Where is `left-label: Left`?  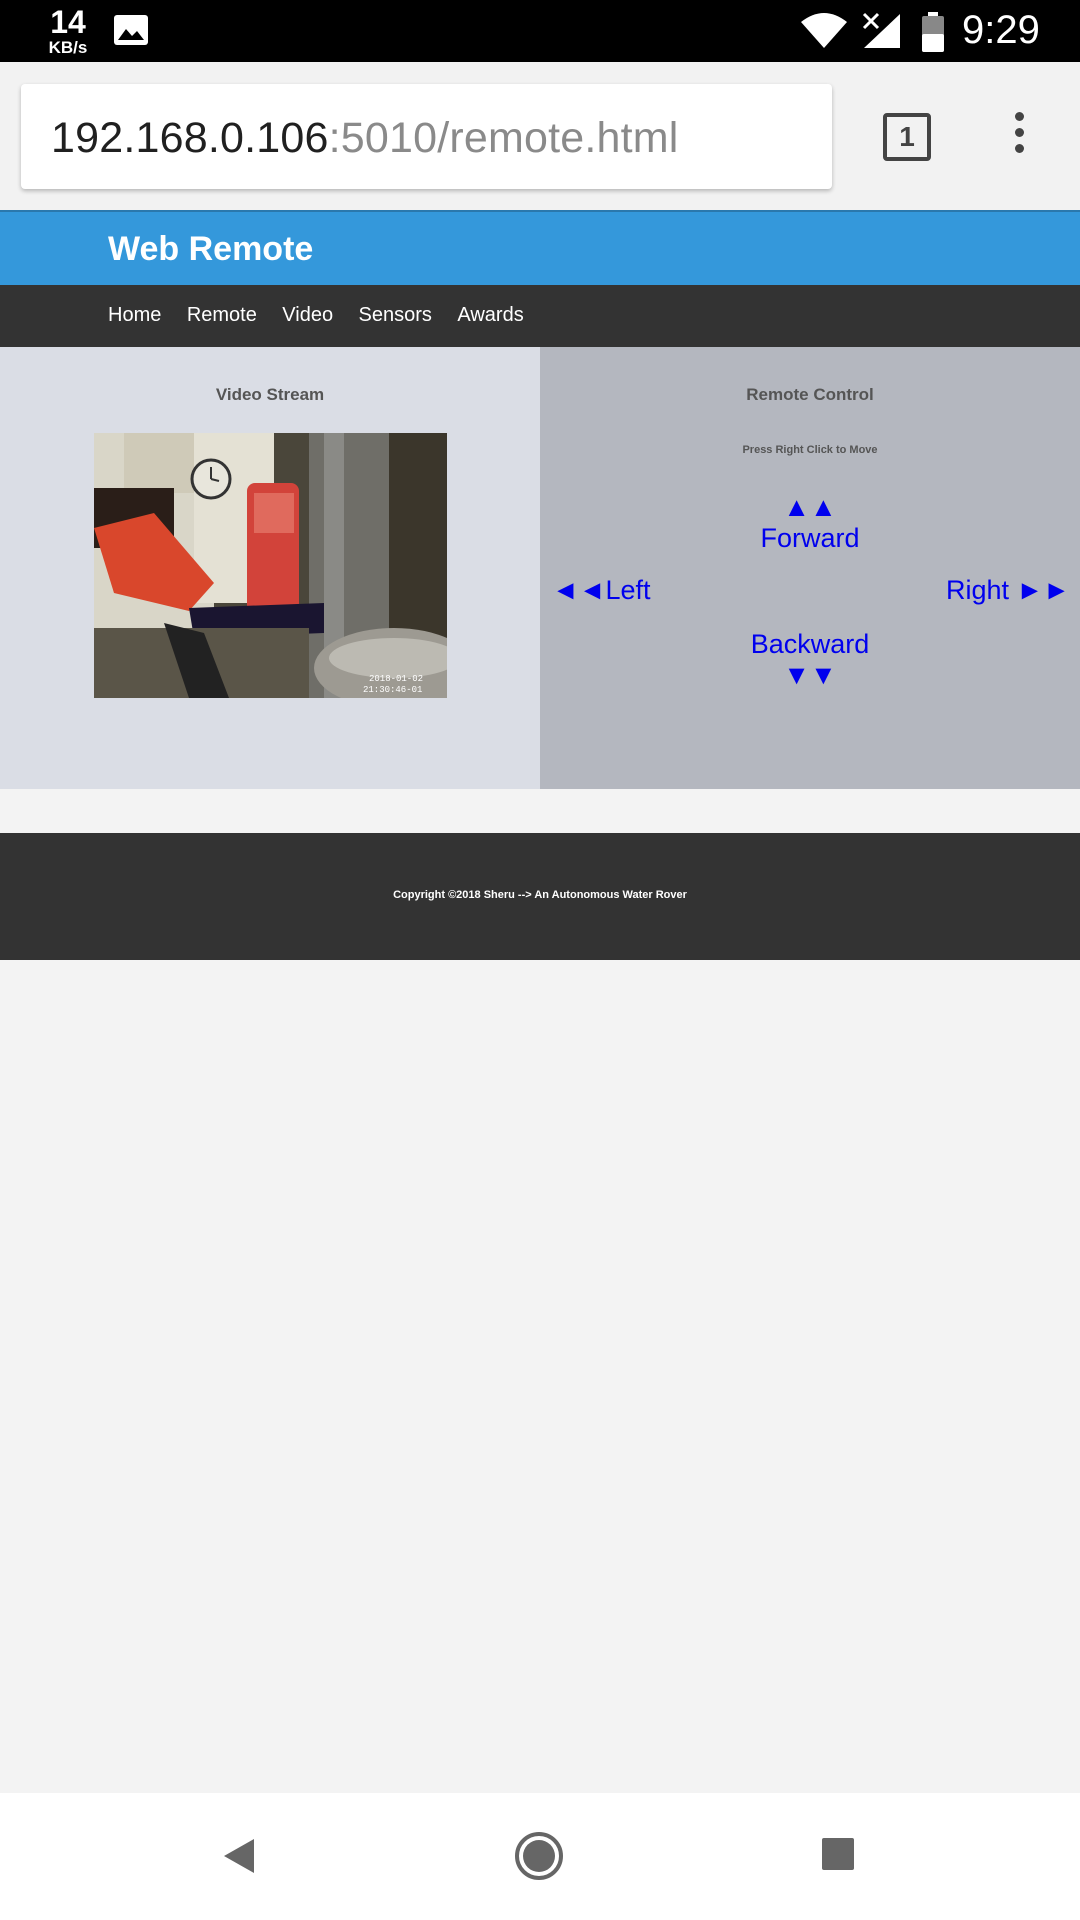 left-label: Left is located at coordinates (628, 590).